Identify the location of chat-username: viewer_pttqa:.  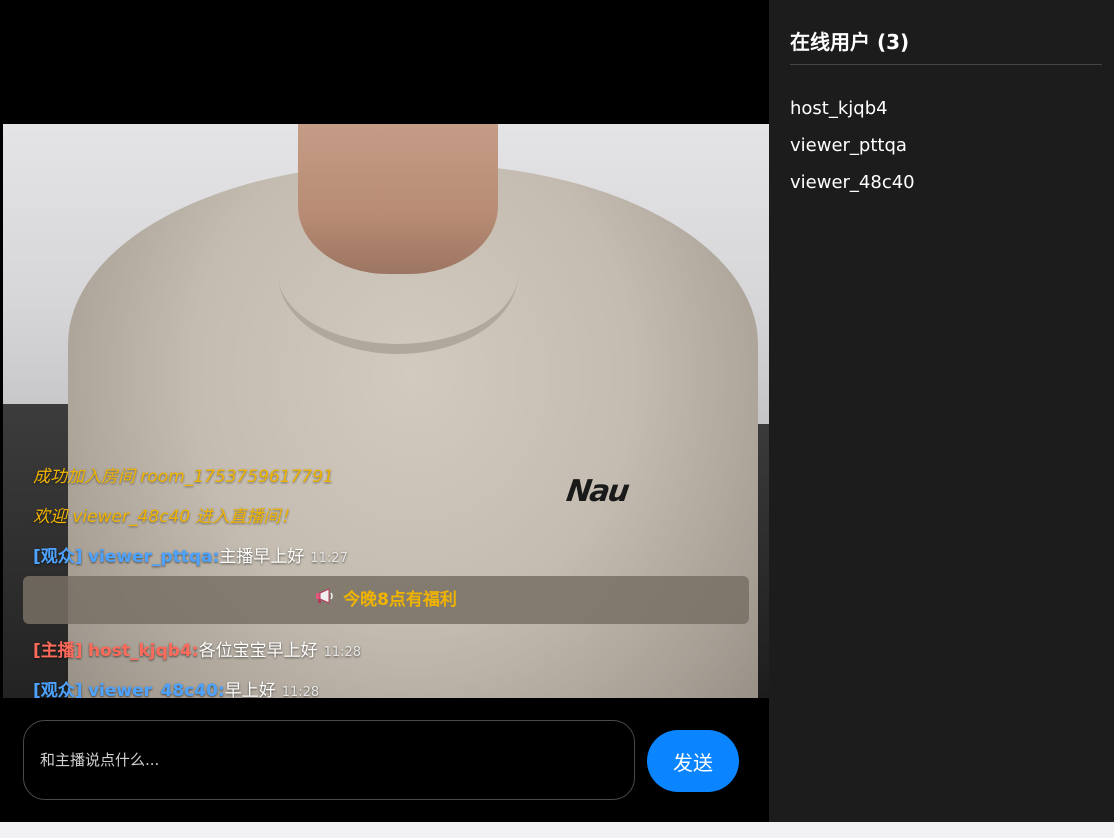
(153, 557).